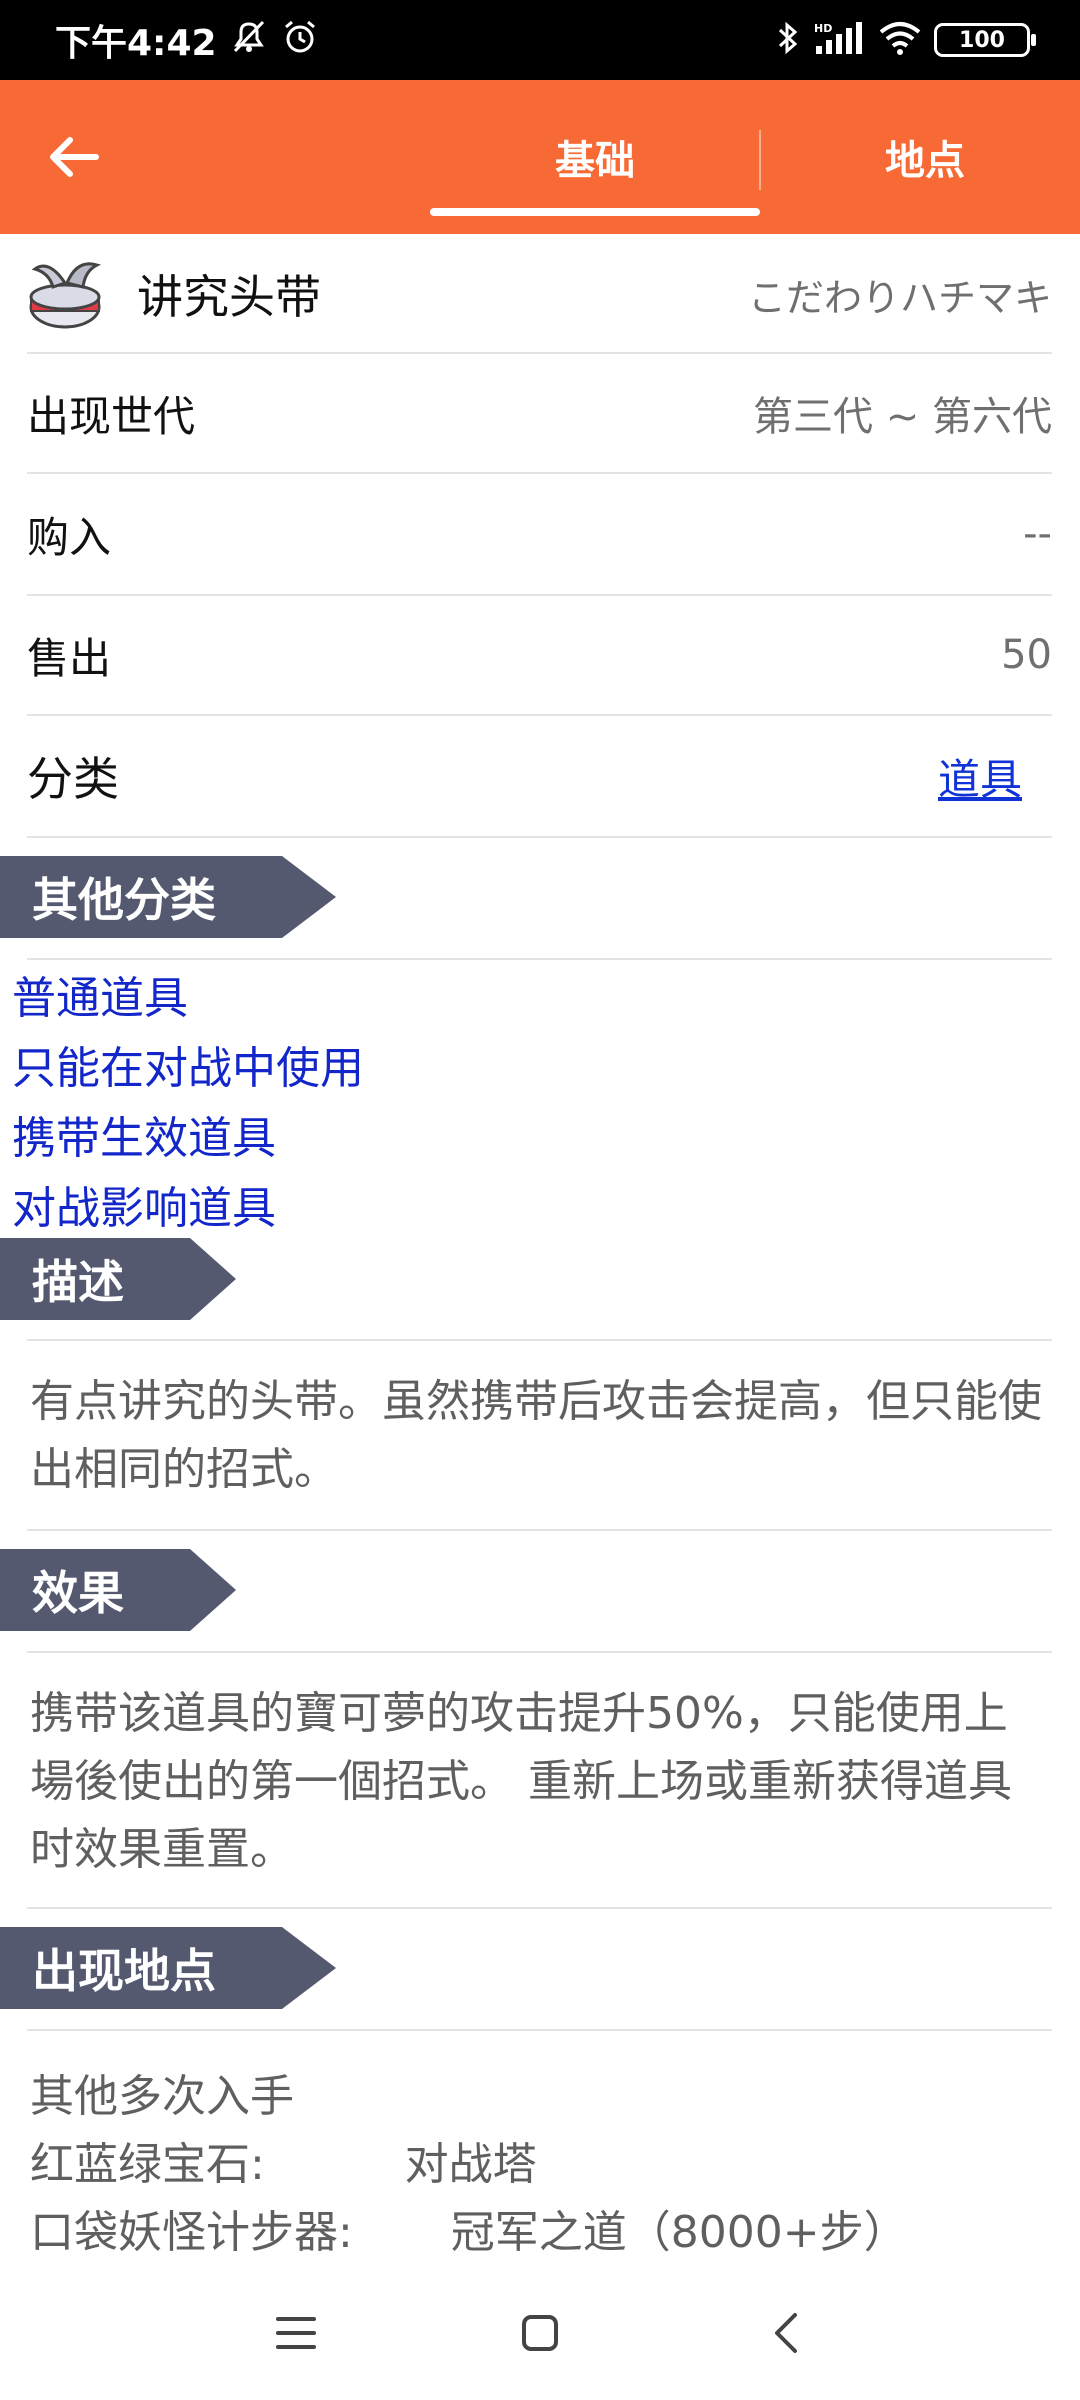 Image resolution: width=1080 pixels, height=2400 pixels. I want to click on detail-label: 分类, so click(73, 779).